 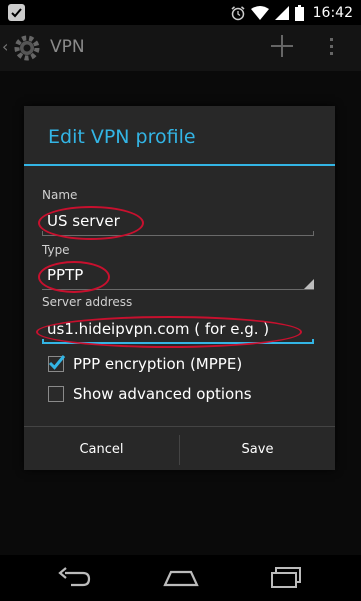 What do you see at coordinates (60, 195) in the screenshot?
I see `name-label: Name` at bounding box center [60, 195].